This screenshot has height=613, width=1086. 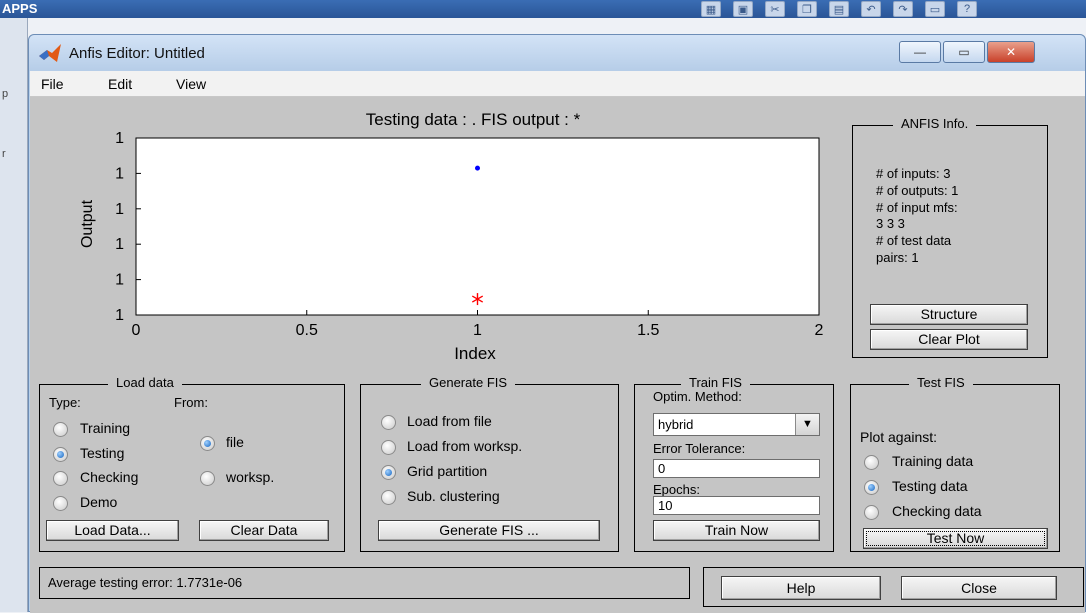 What do you see at coordinates (955, 538) in the screenshot?
I see `test-now-button: Test Now` at bounding box center [955, 538].